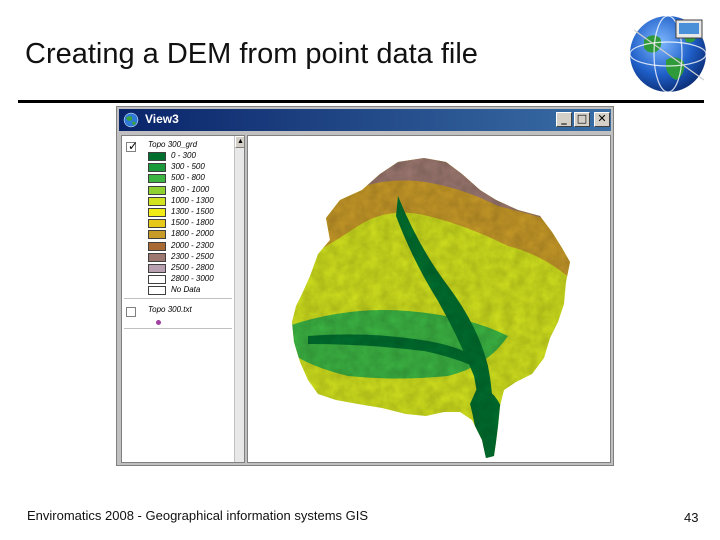 The image size is (720, 540). What do you see at coordinates (172, 144) in the screenshot?
I see `raster-layer-name: Topo 300_grd` at bounding box center [172, 144].